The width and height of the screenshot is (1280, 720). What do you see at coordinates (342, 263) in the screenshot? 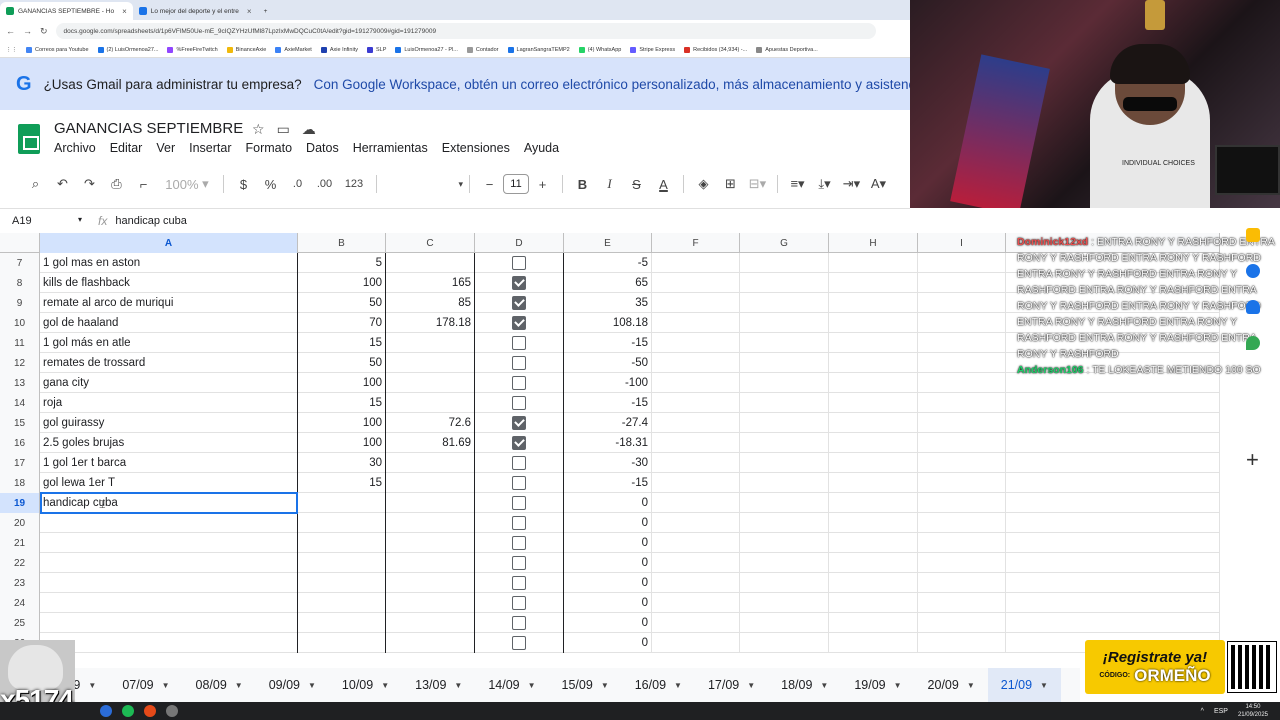
I see `cell-stake: 5` at bounding box center [342, 263].